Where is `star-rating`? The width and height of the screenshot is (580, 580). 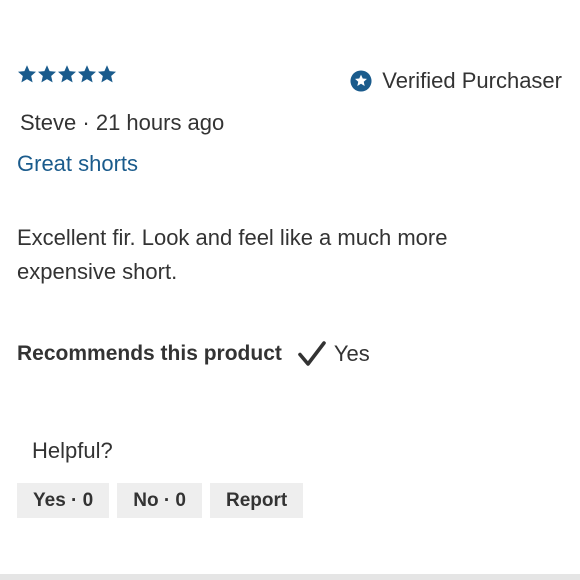 star-rating is located at coordinates (67, 74).